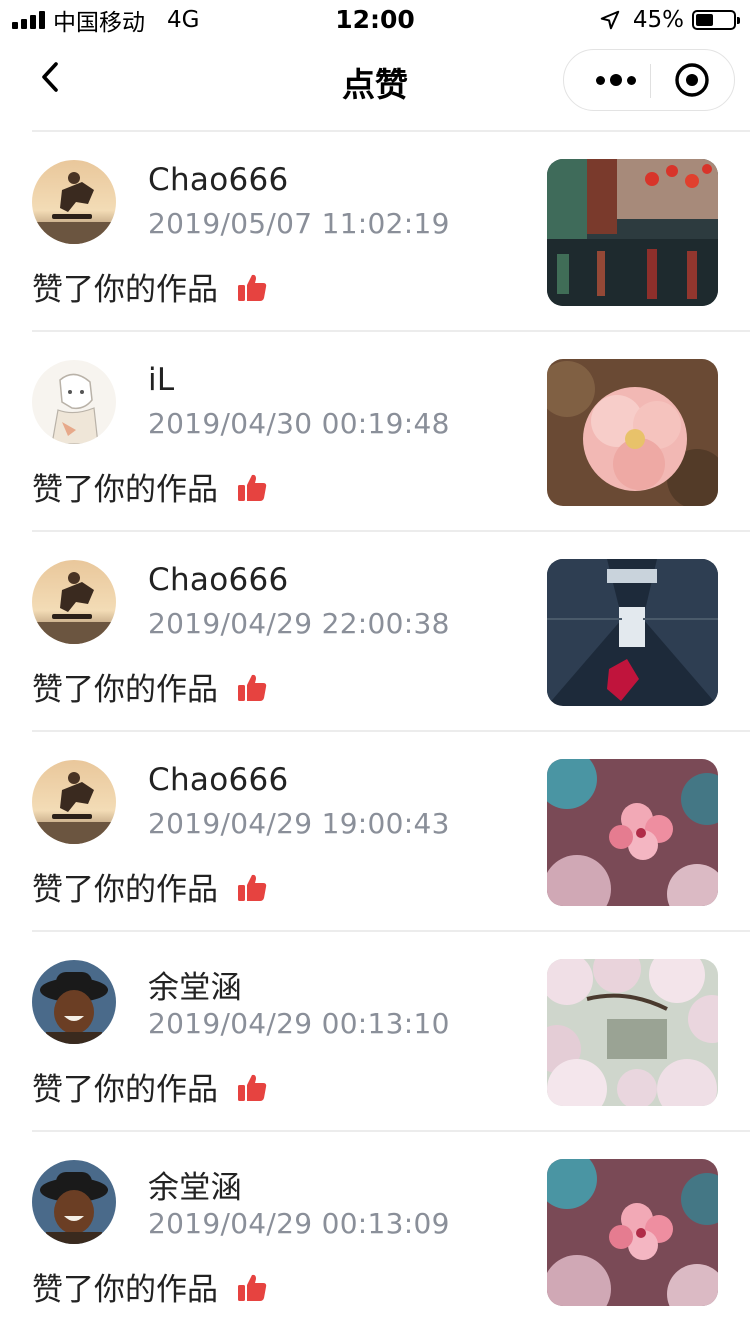  Describe the element at coordinates (375, 85) in the screenshot. I see `navigation-bar: 点赞` at that location.